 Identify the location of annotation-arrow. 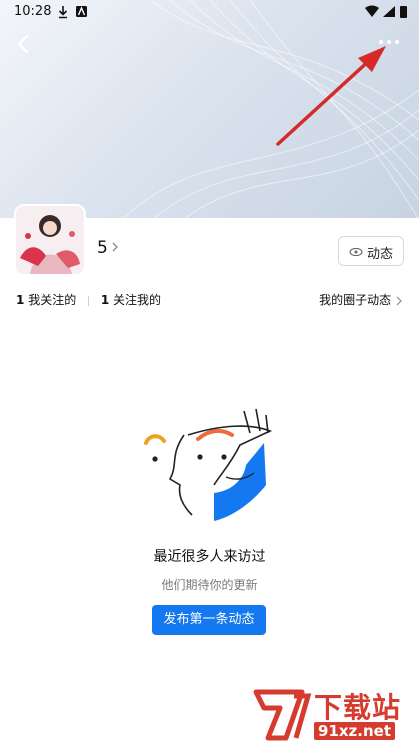
(331, 96).